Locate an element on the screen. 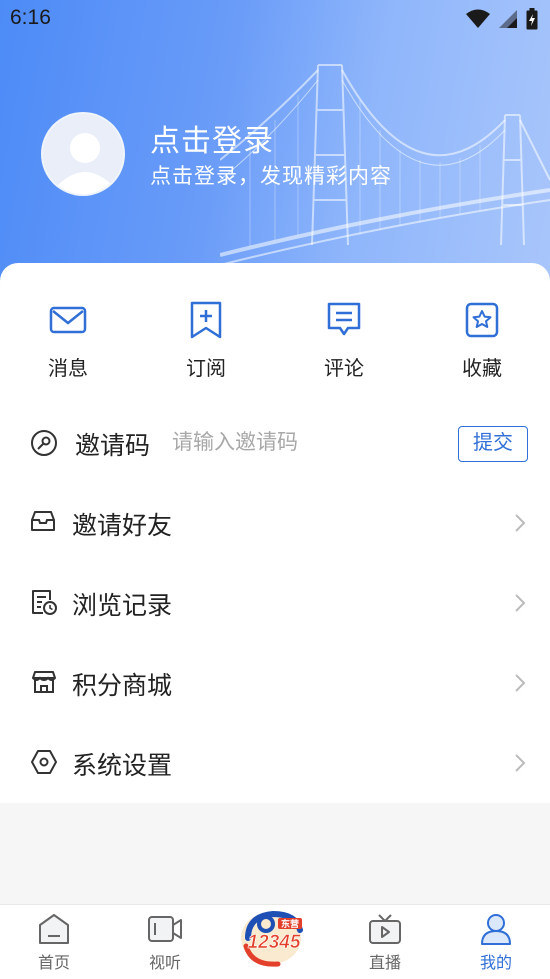 The image size is (550, 979). tab-mine: 我的 is located at coordinates (496, 942).